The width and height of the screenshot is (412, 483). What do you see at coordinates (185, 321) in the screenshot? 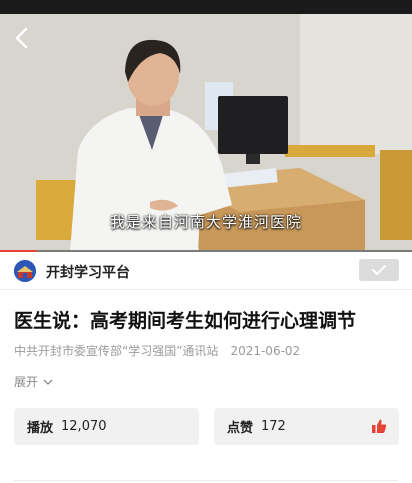
I see `article-title: 医生说：高考期间考生如何进行心理调节` at bounding box center [185, 321].